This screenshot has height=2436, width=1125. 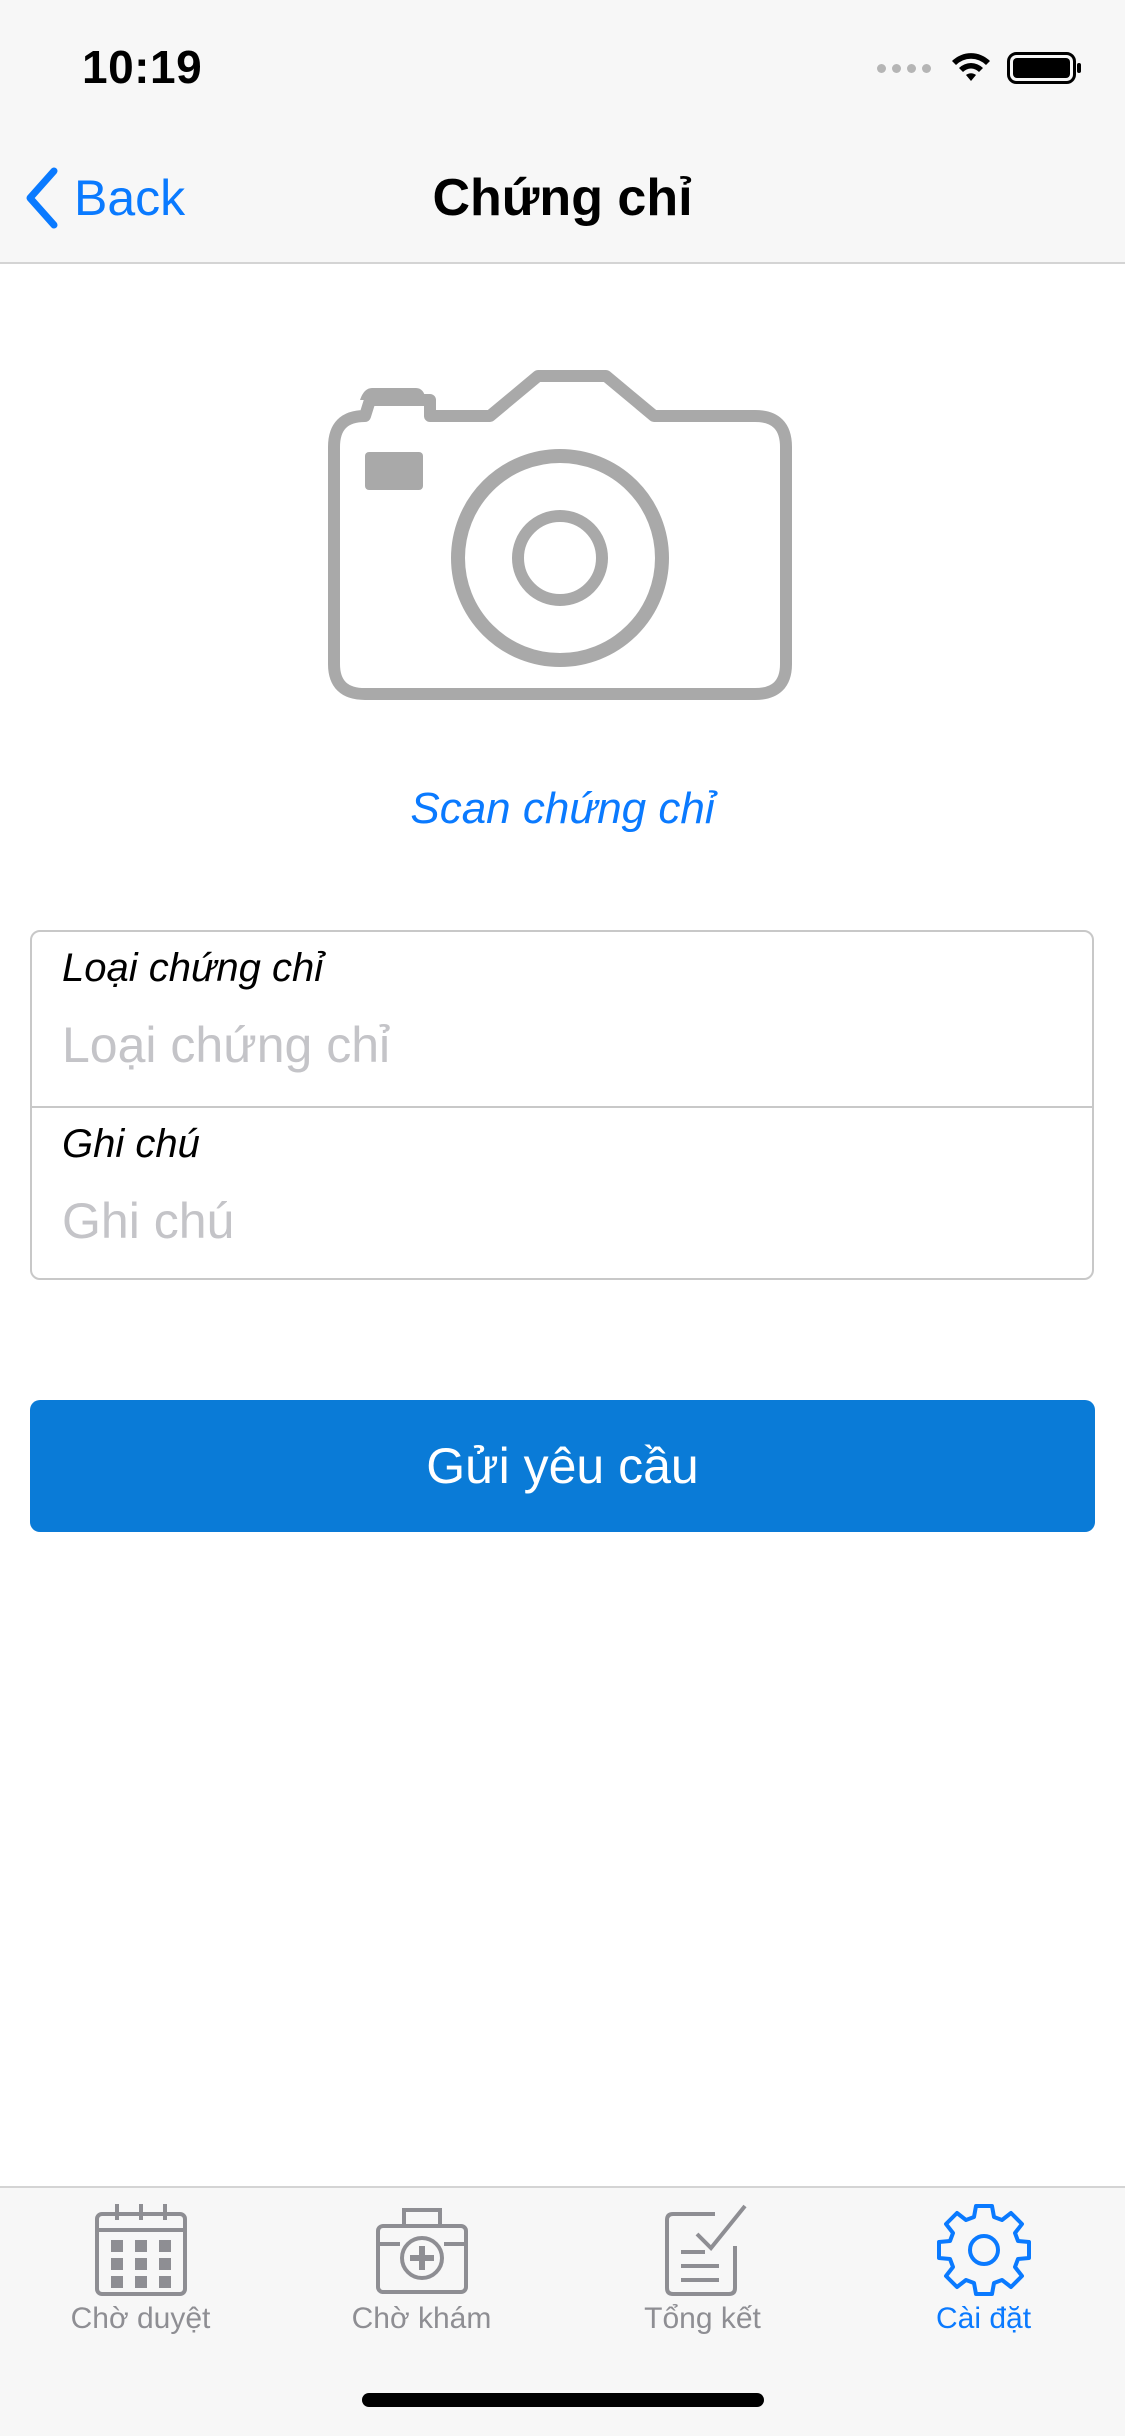 I want to click on note-input, so click(x=562, y=1221).